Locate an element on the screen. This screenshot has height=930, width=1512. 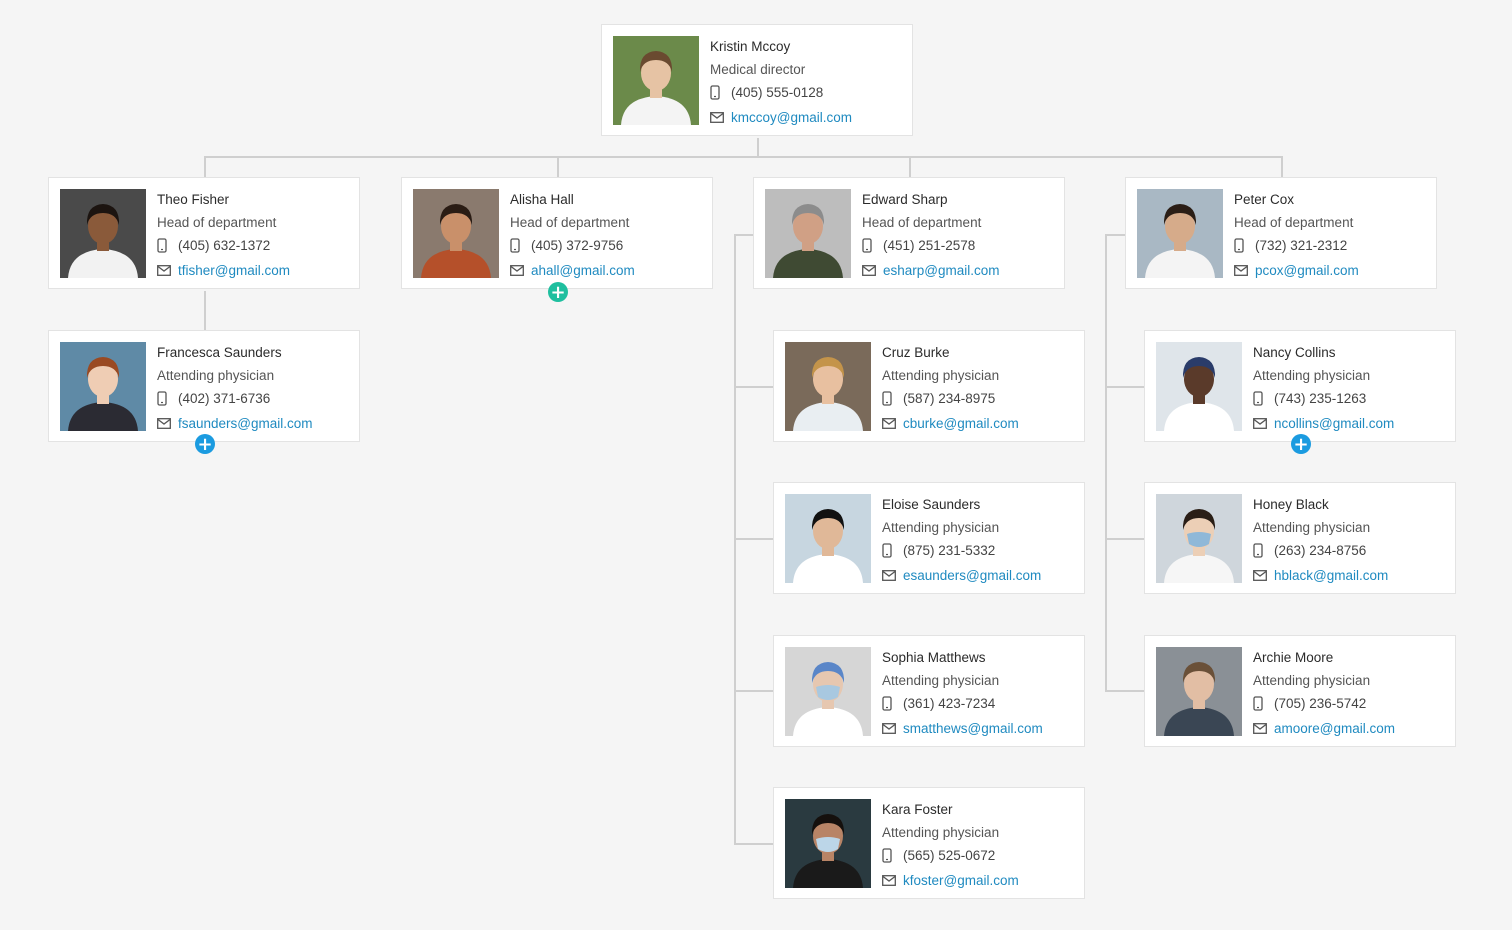
person-name: Kristin Mccoy is located at coordinates (750, 46).